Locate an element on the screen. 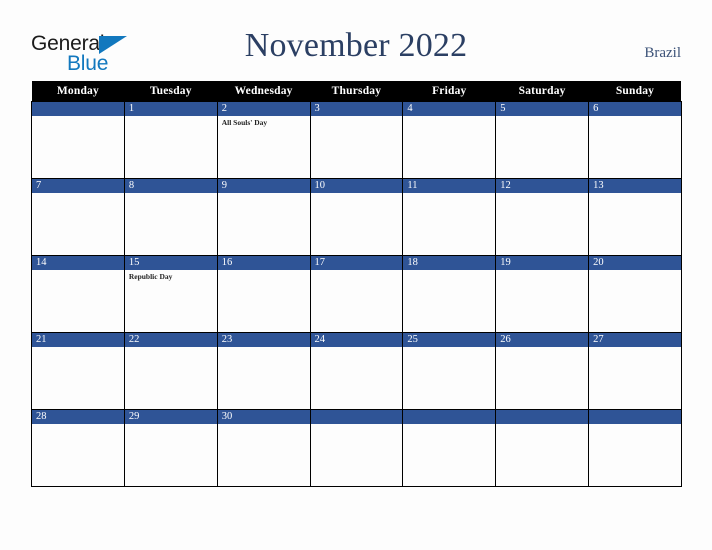 The width and height of the screenshot is (712, 550). day-cell-inner: 19 is located at coordinates (542, 294).